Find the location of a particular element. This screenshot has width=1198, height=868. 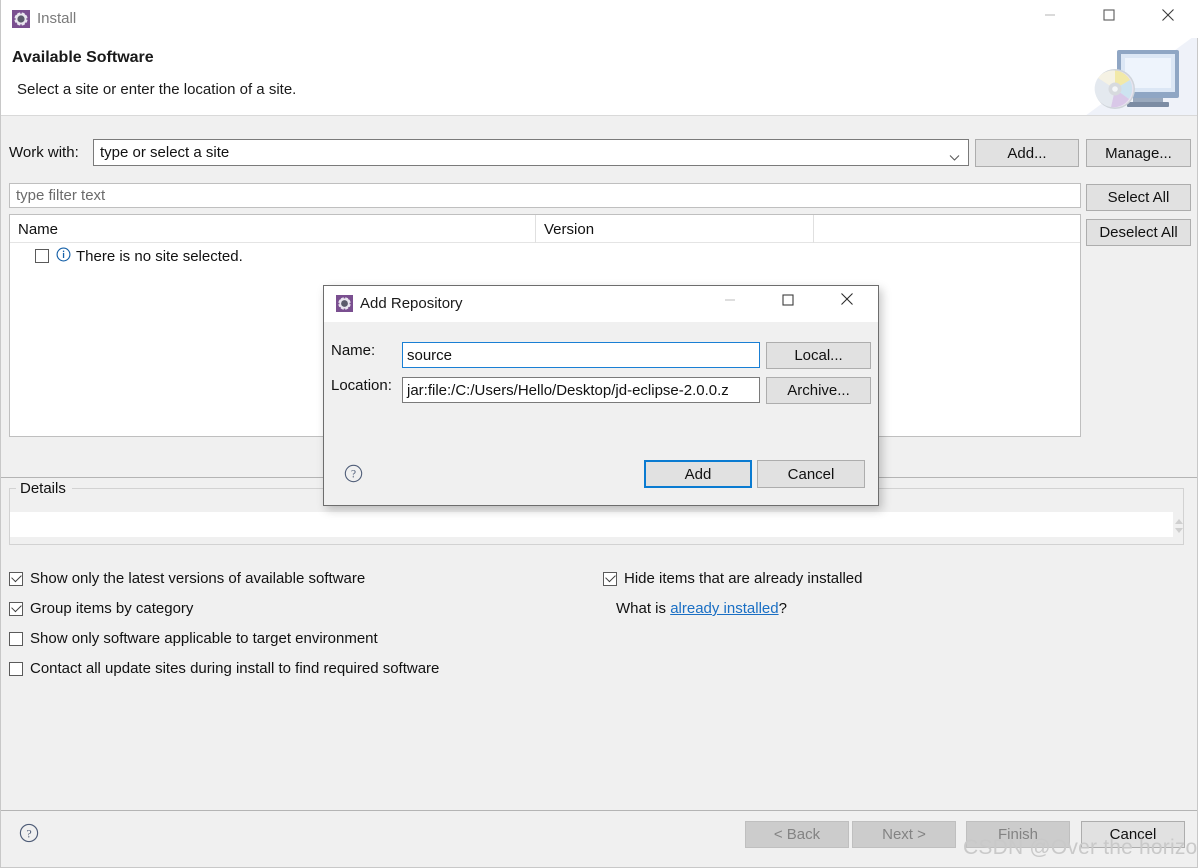

checkbox-latest-versions is located at coordinates (16, 578).